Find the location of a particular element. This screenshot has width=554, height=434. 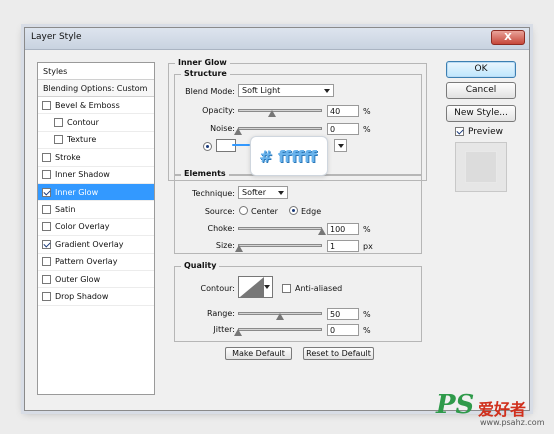

size-slider is located at coordinates (280, 245).